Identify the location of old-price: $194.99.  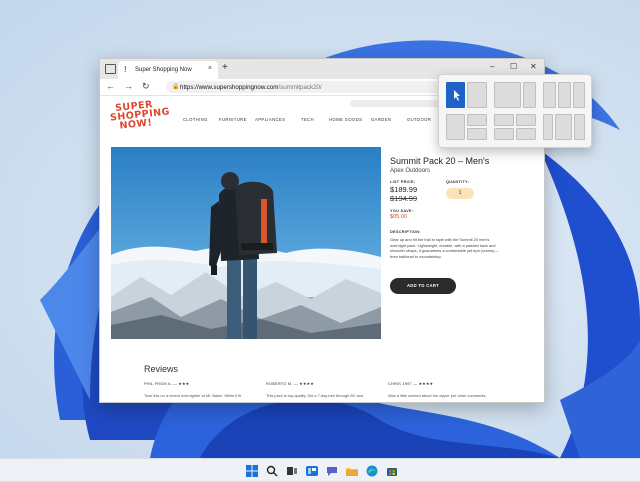
(404, 198).